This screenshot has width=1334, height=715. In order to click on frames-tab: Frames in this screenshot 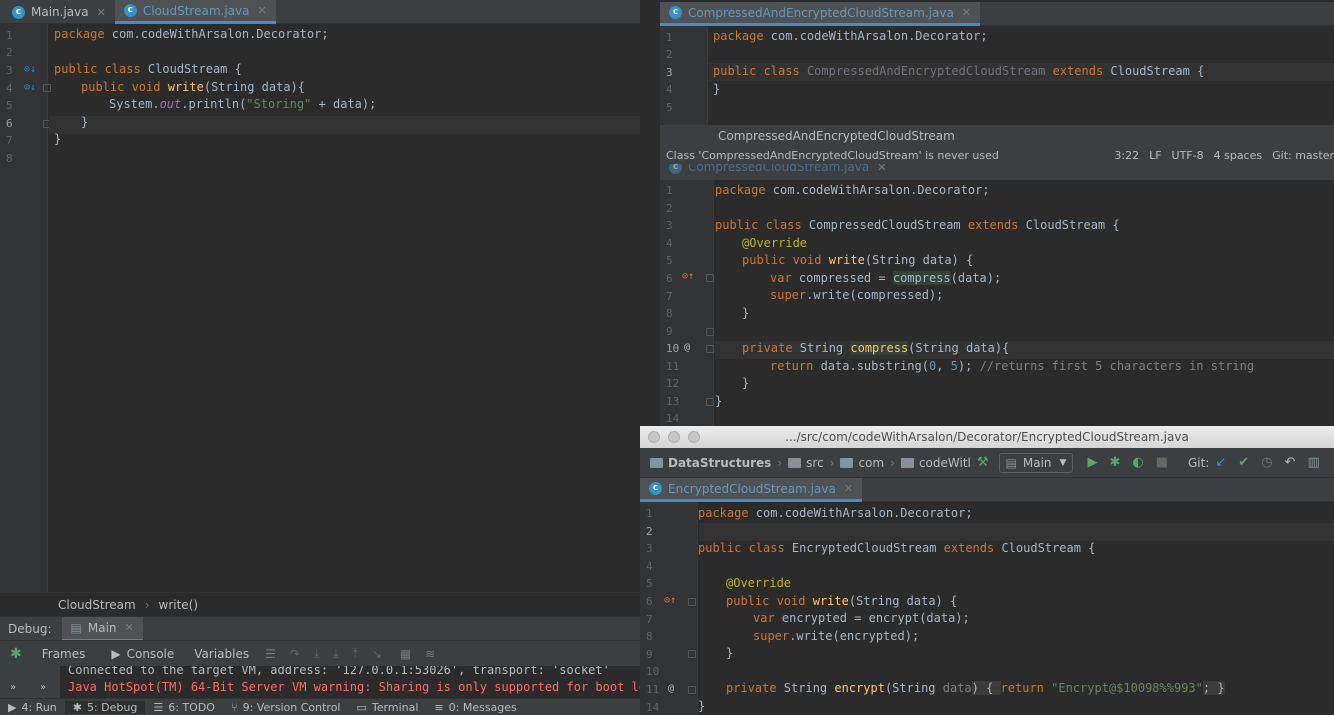, I will do `click(64, 654)`.